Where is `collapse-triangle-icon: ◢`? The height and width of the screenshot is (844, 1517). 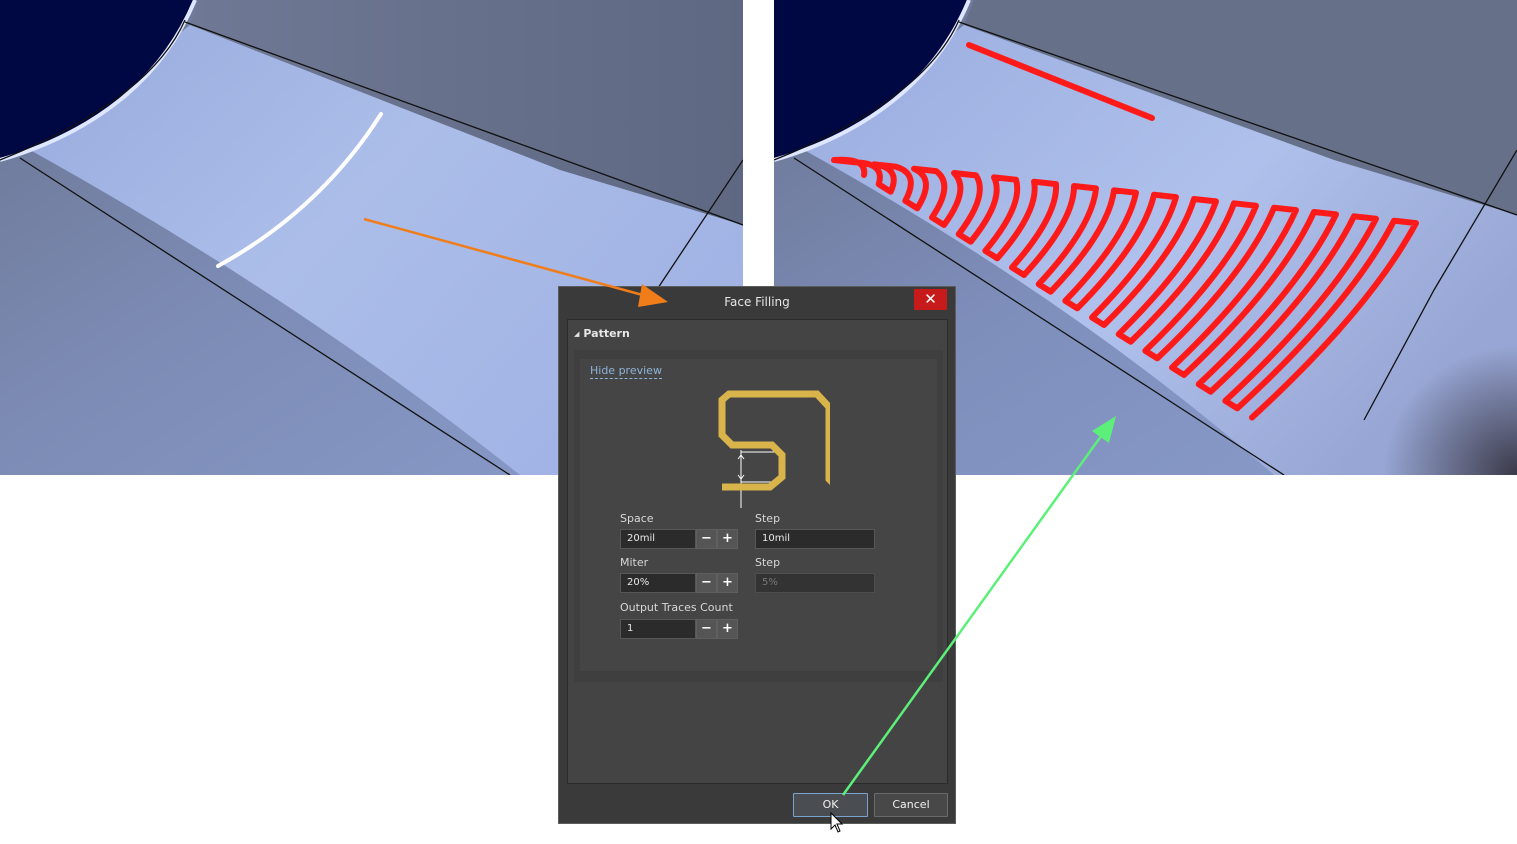 collapse-triangle-icon: ◢ is located at coordinates (577, 334).